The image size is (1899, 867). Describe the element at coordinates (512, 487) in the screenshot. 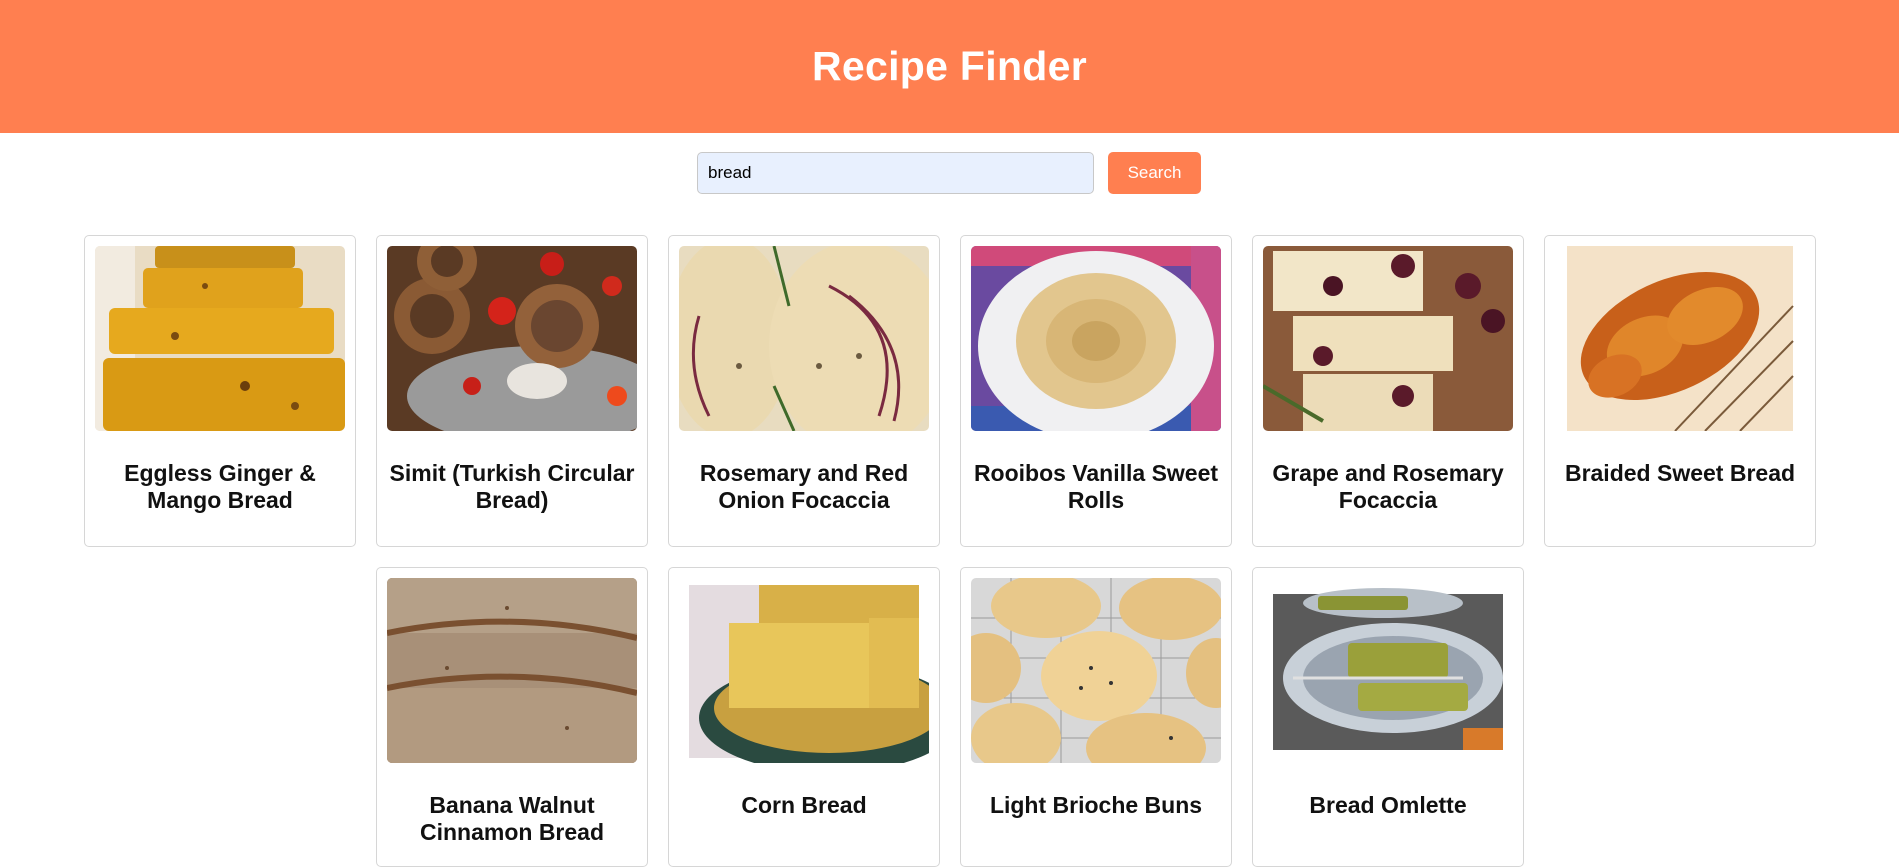

I see `recipe-title: Simit (Turkish Circular Bread)` at that location.